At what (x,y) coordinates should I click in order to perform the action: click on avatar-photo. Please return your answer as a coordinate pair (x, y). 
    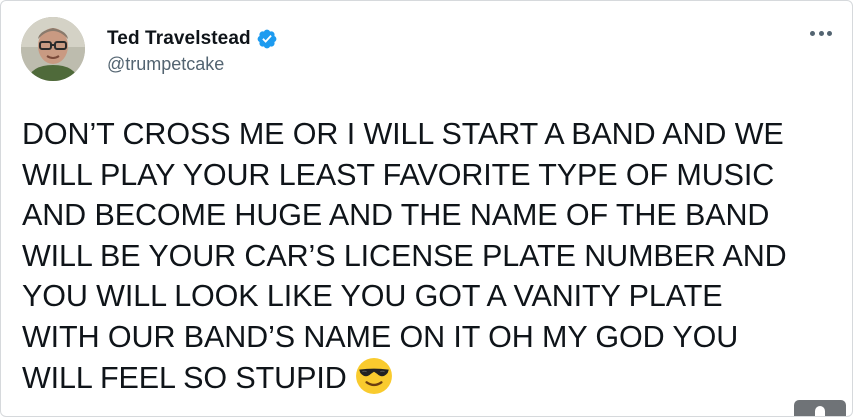
    Looking at the image, I should click on (53, 49).